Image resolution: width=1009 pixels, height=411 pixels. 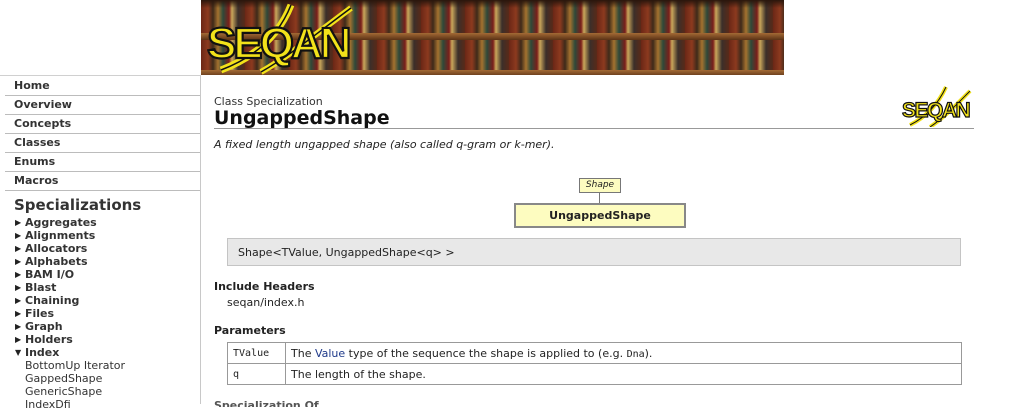 What do you see at coordinates (102, 313) in the screenshot?
I see `spec-item-files: ▶ Files` at bounding box center [102, 313].